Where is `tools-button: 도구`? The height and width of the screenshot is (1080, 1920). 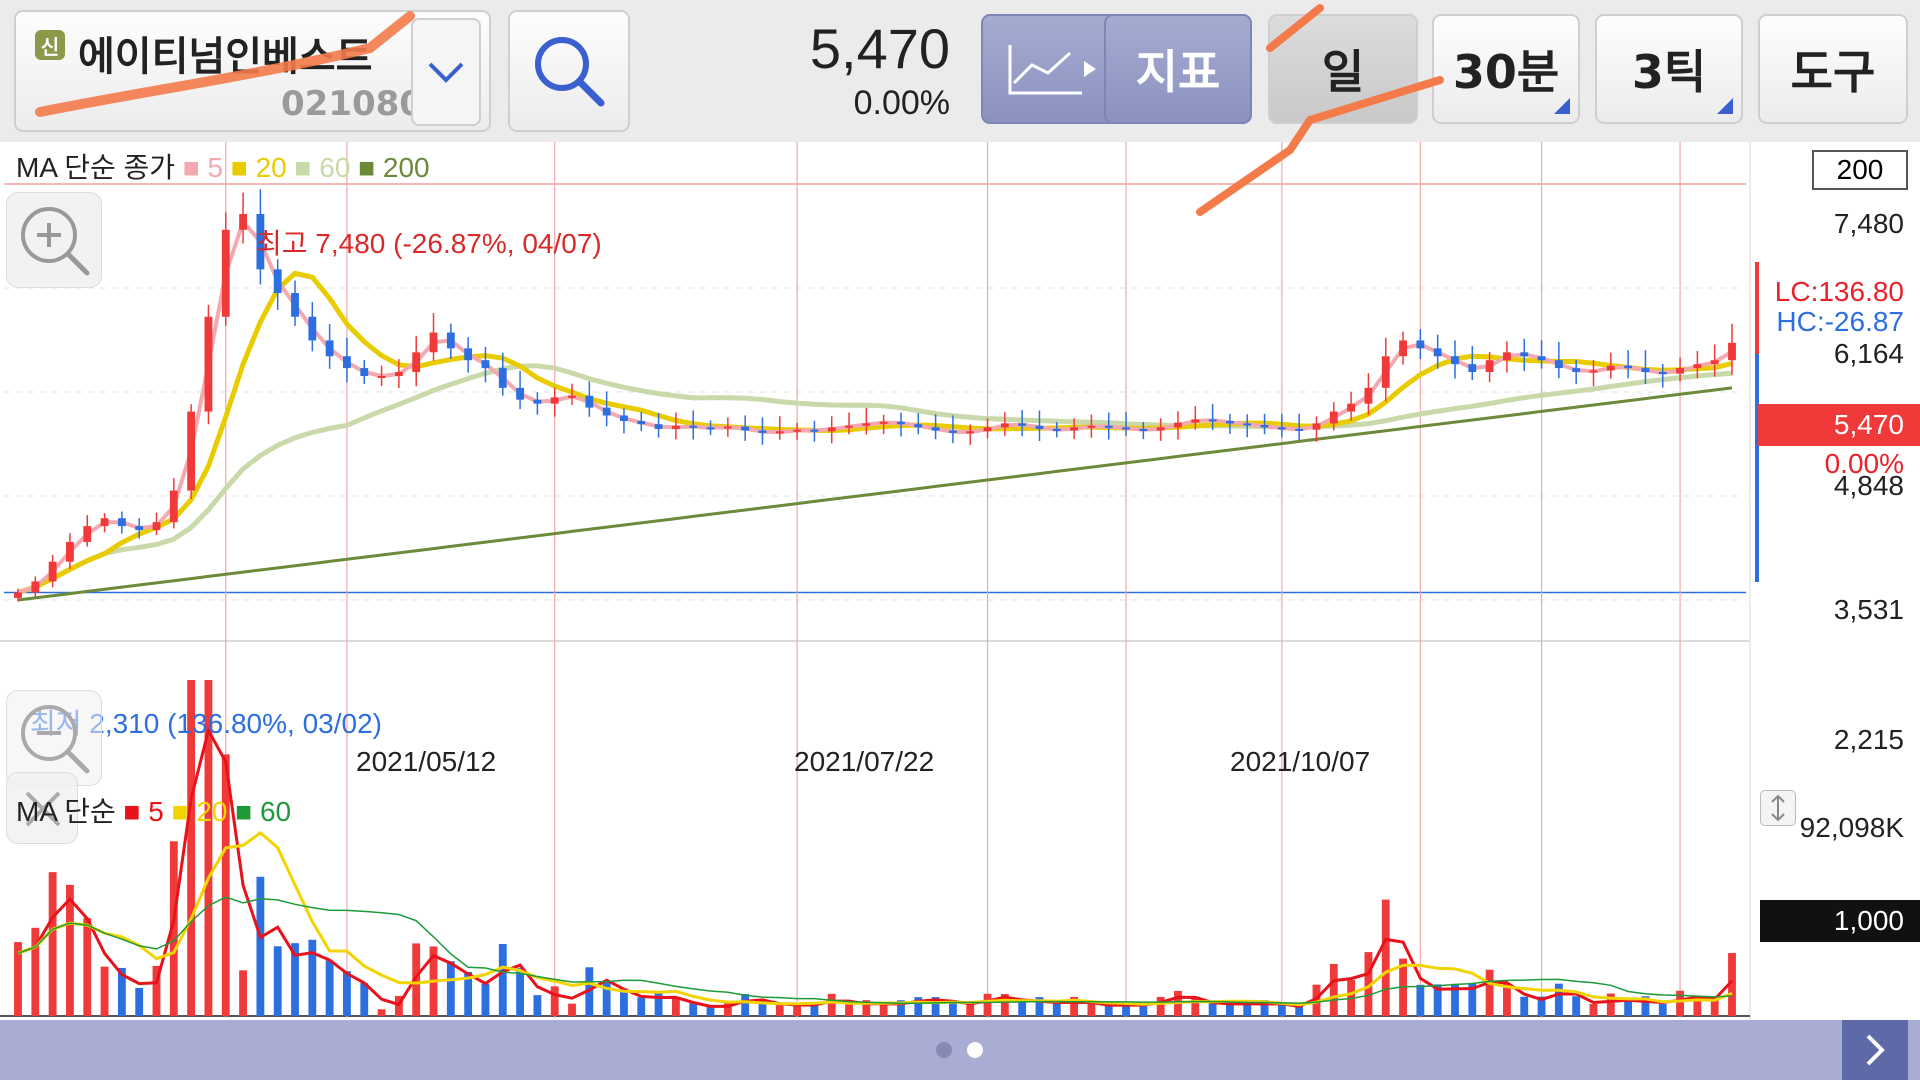 tools-button: 도구 is located at coordinates (1833, 69).